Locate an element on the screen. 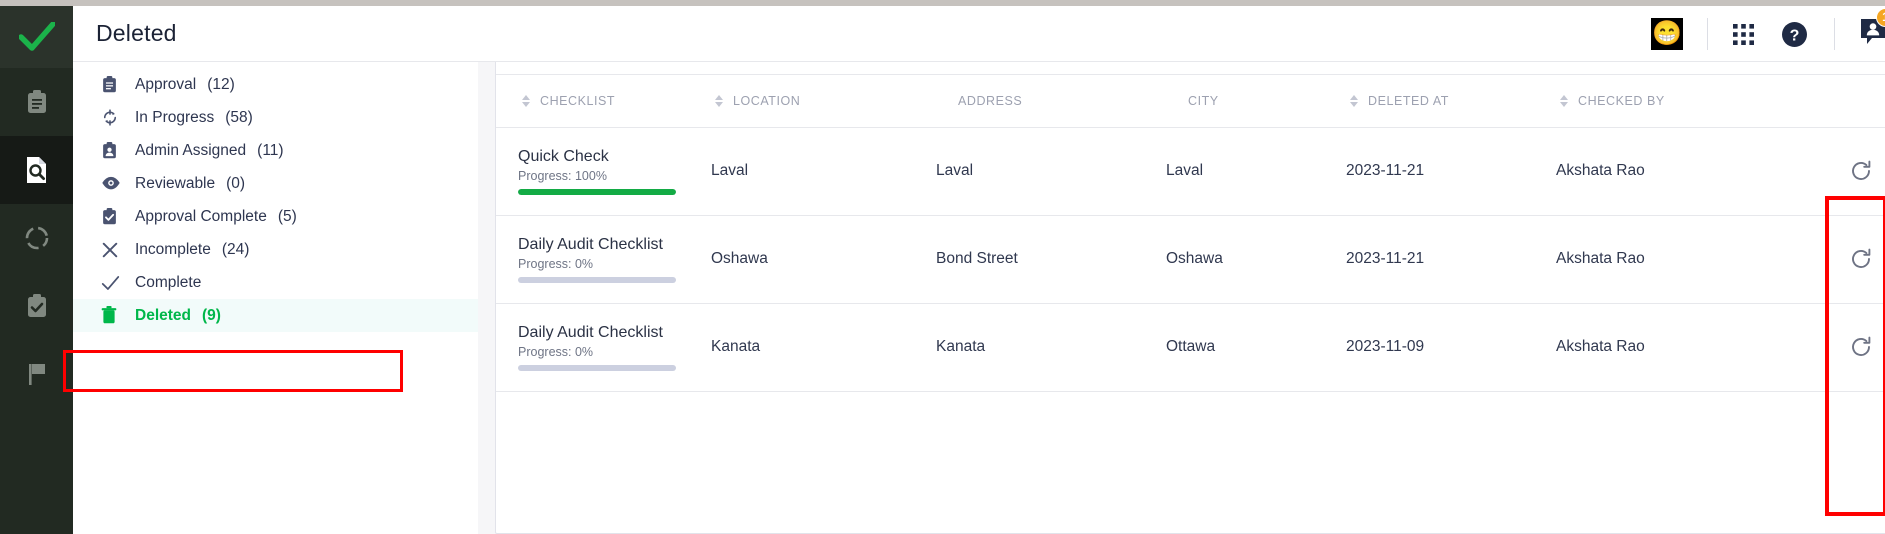  sidebar-item-admin-assigned: Admin Assigned (11) is located at coordinates (275, 150).